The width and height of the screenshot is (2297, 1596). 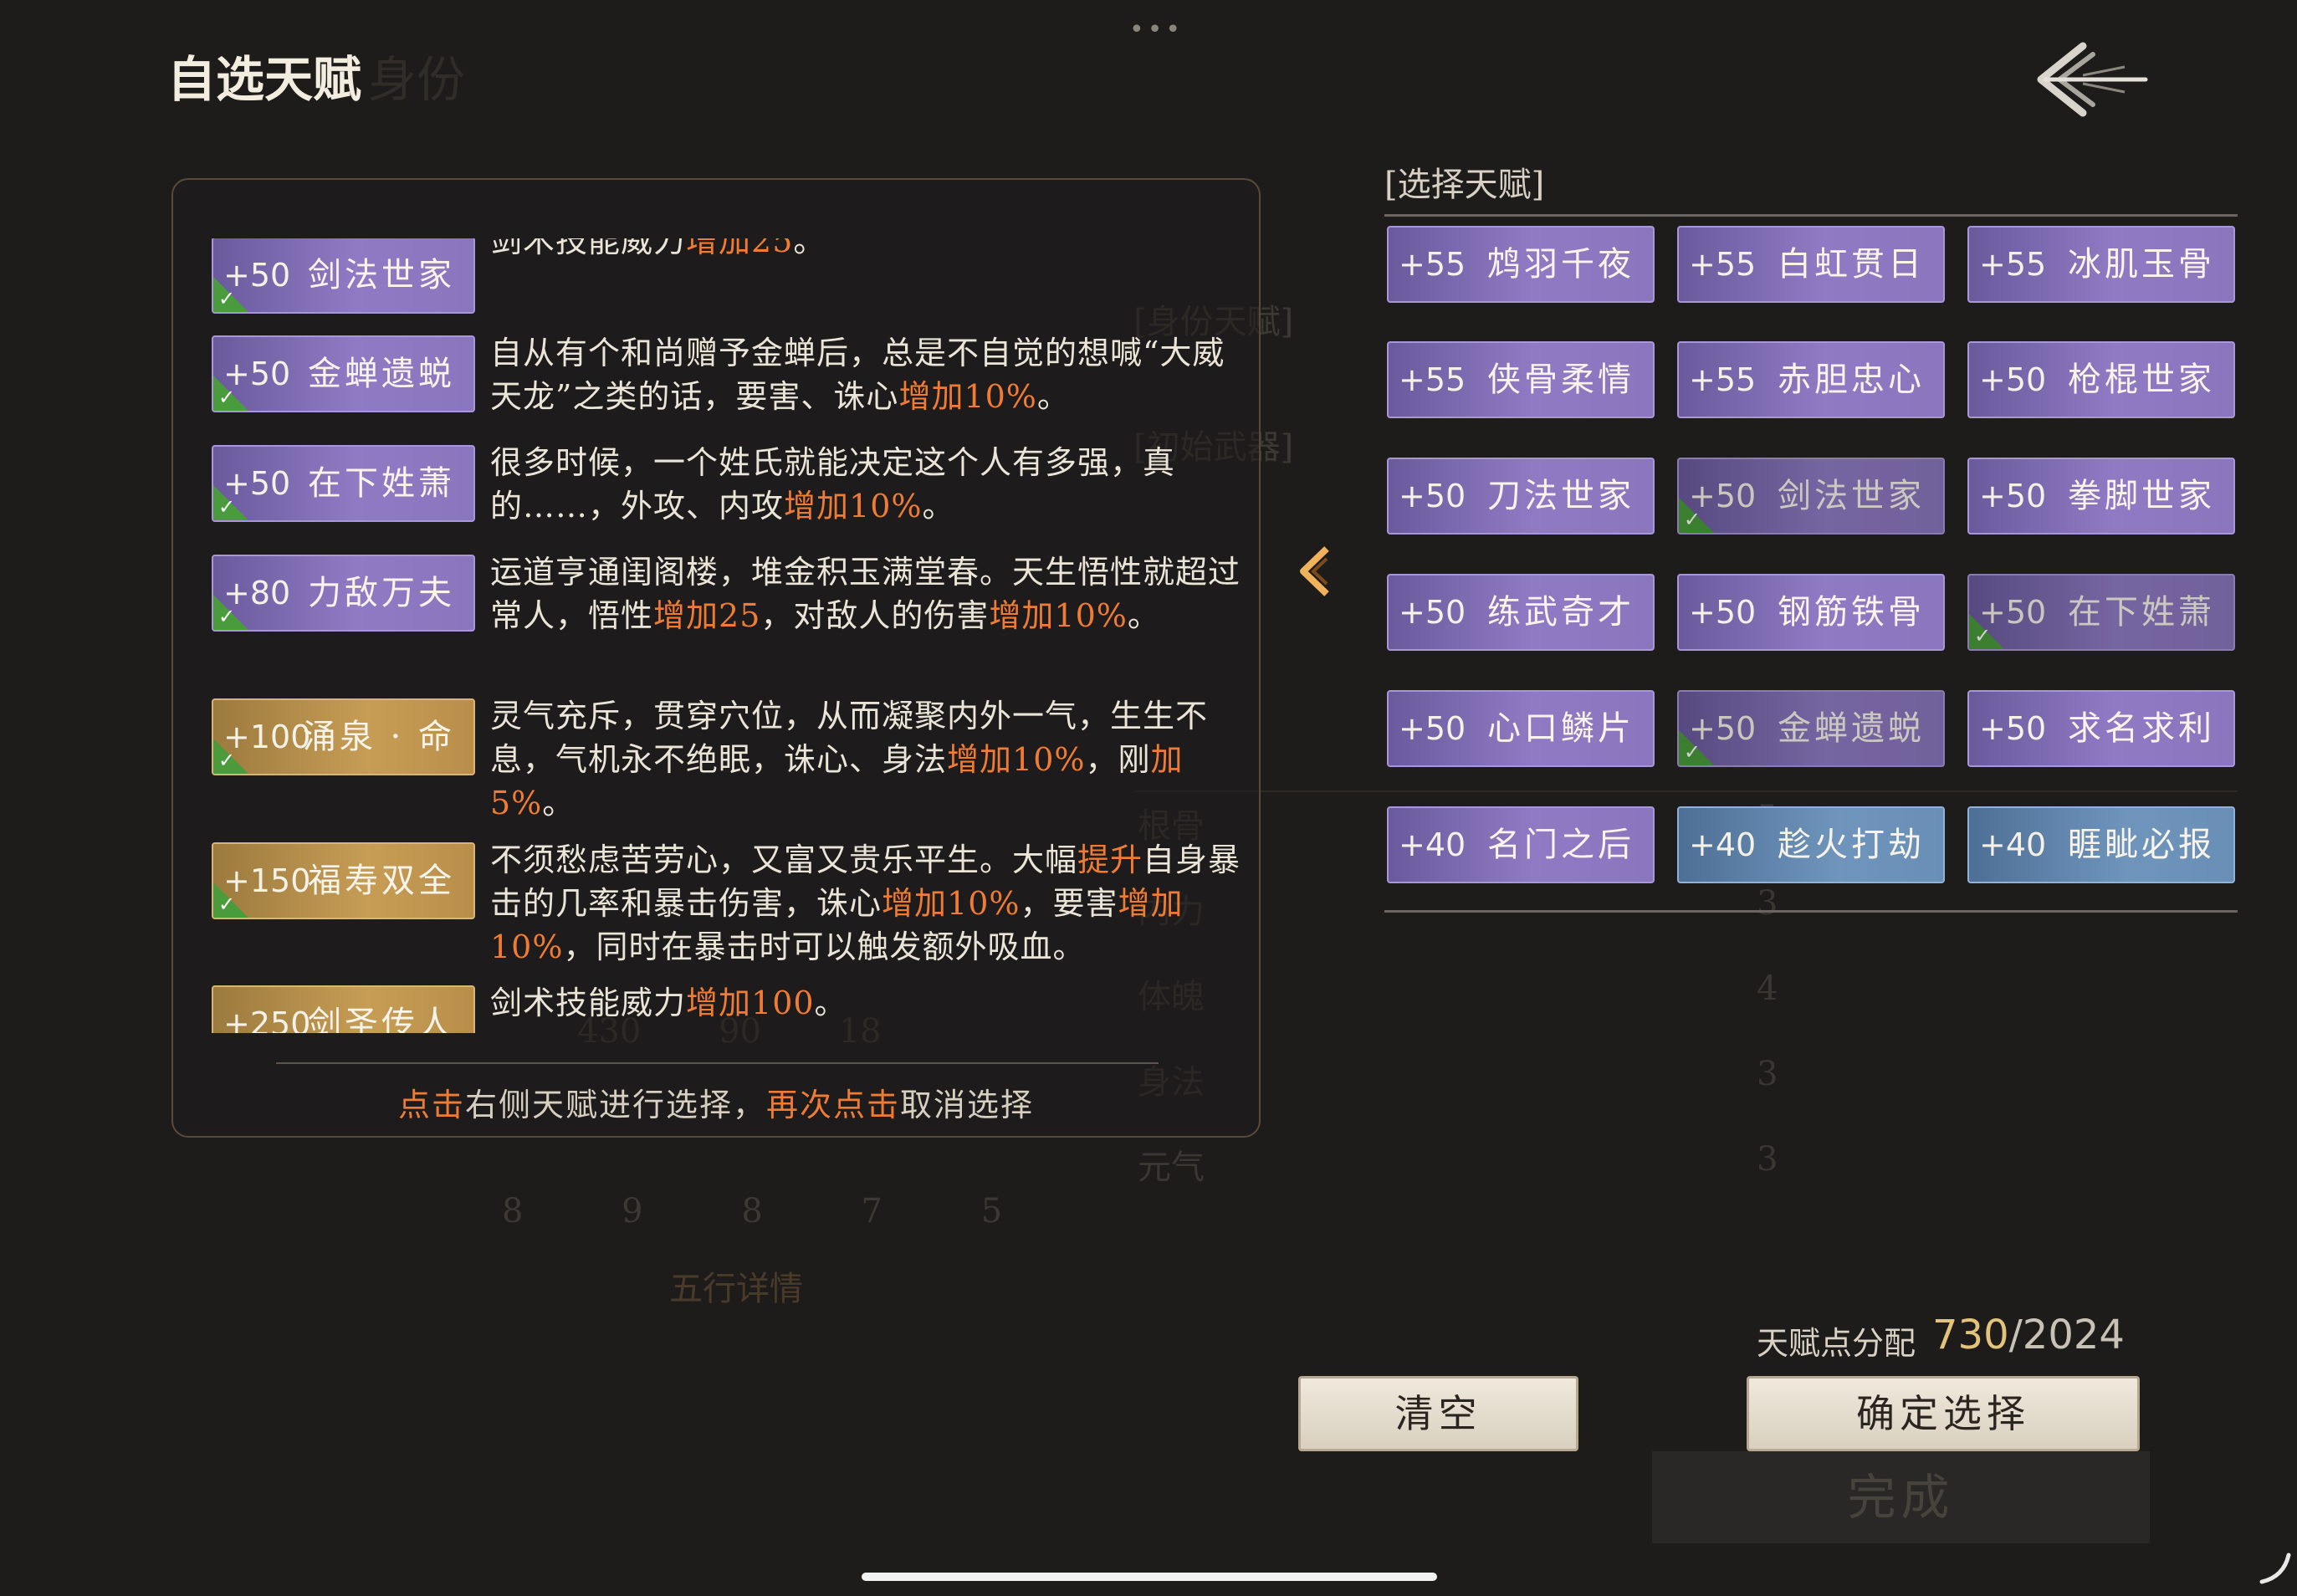 I want to click on talent-grid-divider, so click(x=1811, y=911).